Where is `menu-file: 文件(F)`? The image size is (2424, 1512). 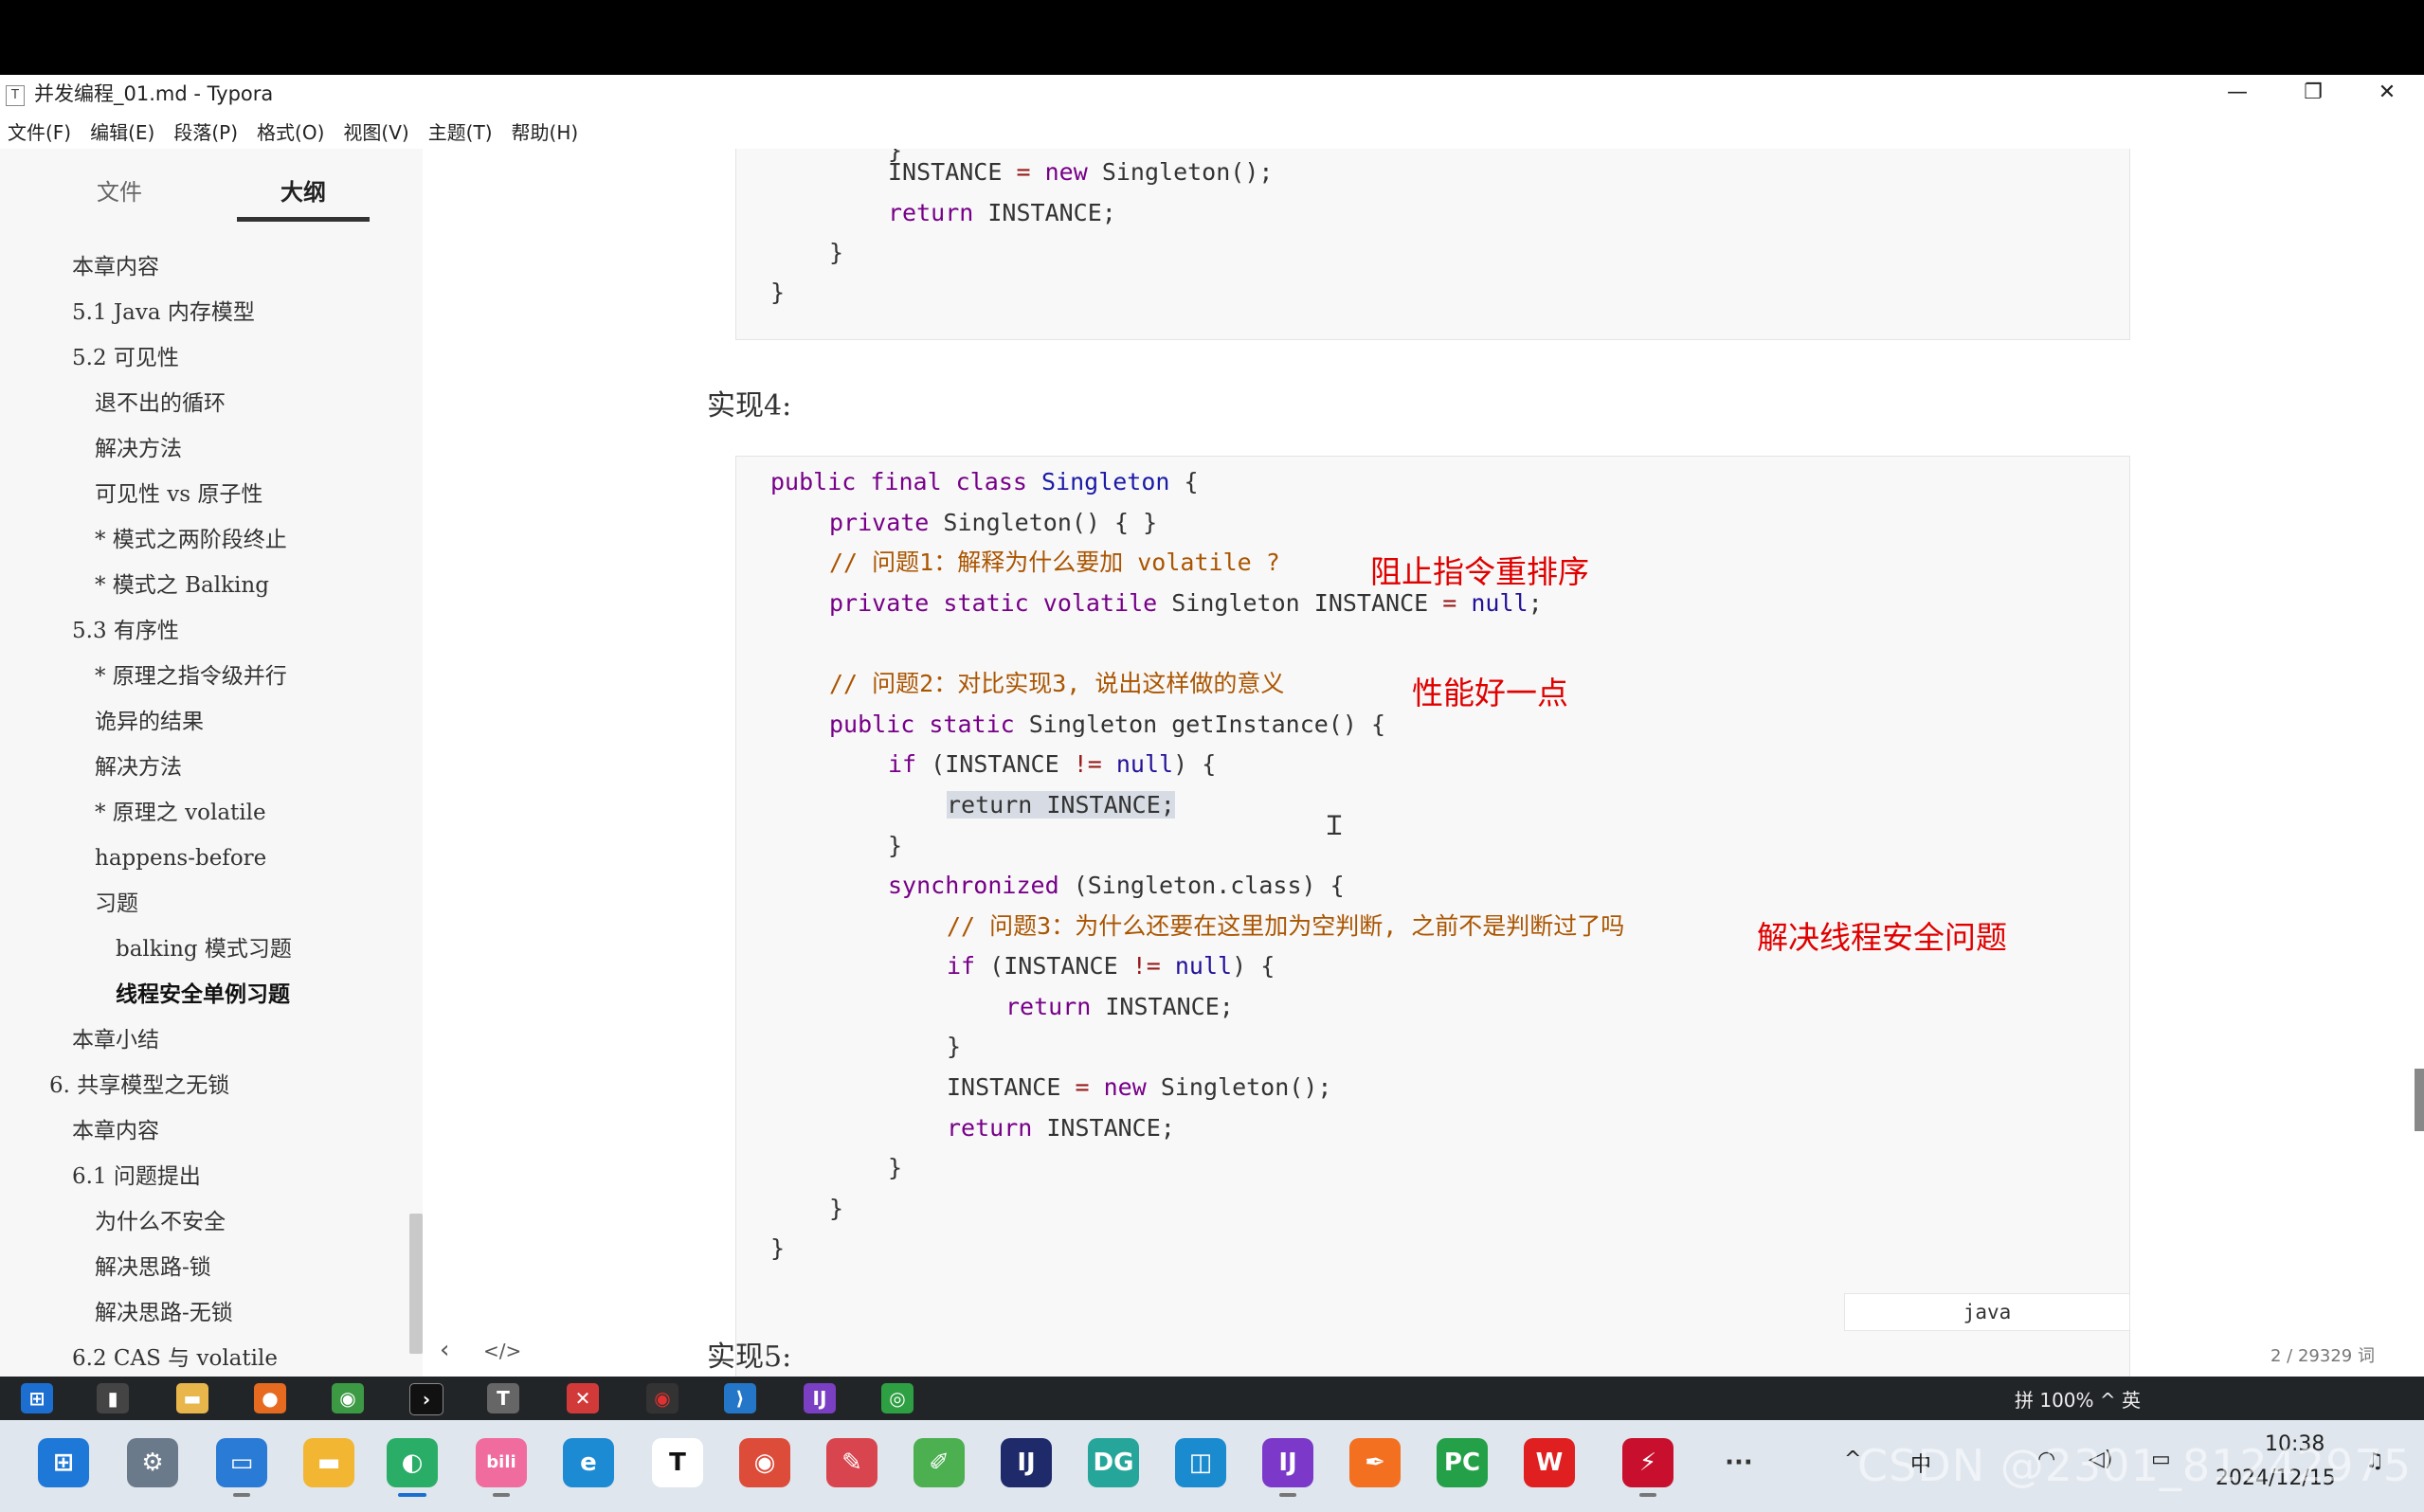
menu-file: 文件(F) is located at coordinates (39, 131).